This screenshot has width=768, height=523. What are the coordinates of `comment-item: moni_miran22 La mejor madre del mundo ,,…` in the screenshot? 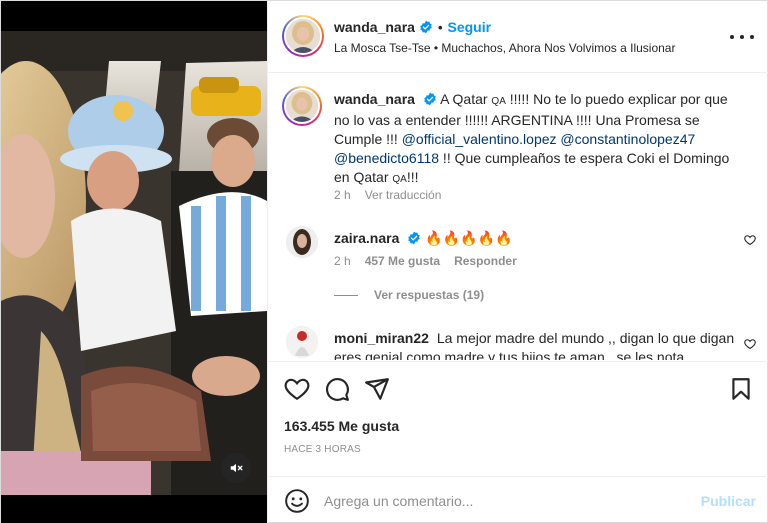 It's located at (521, 343).